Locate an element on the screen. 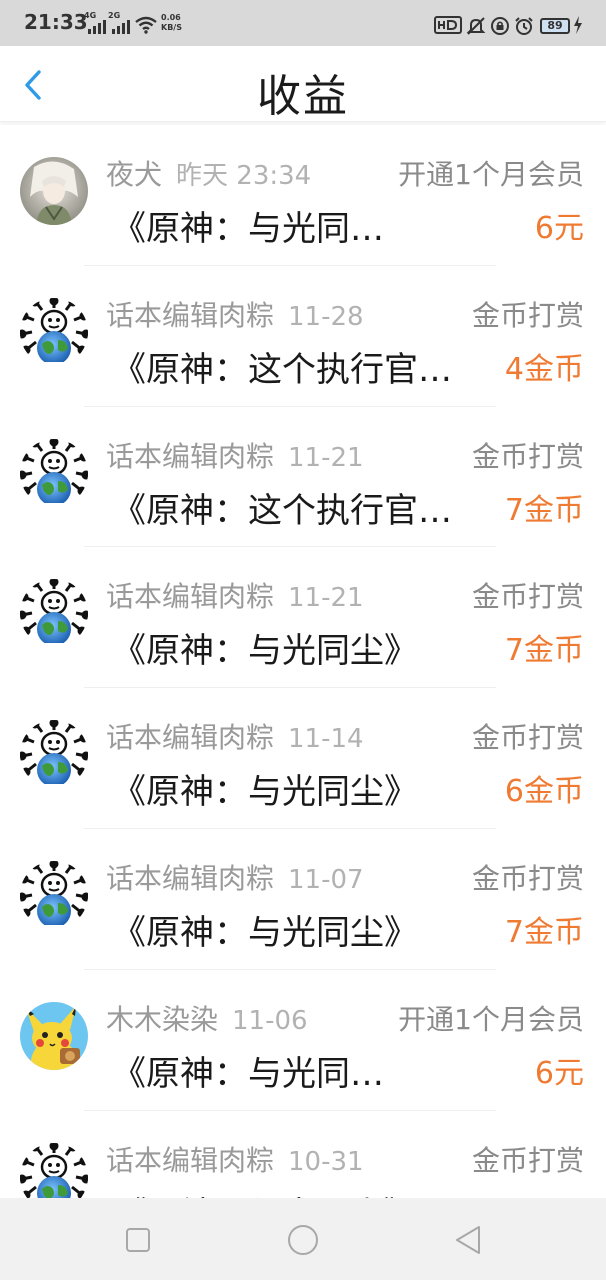  system-nav-bar is located at coordinates (303, 1239).